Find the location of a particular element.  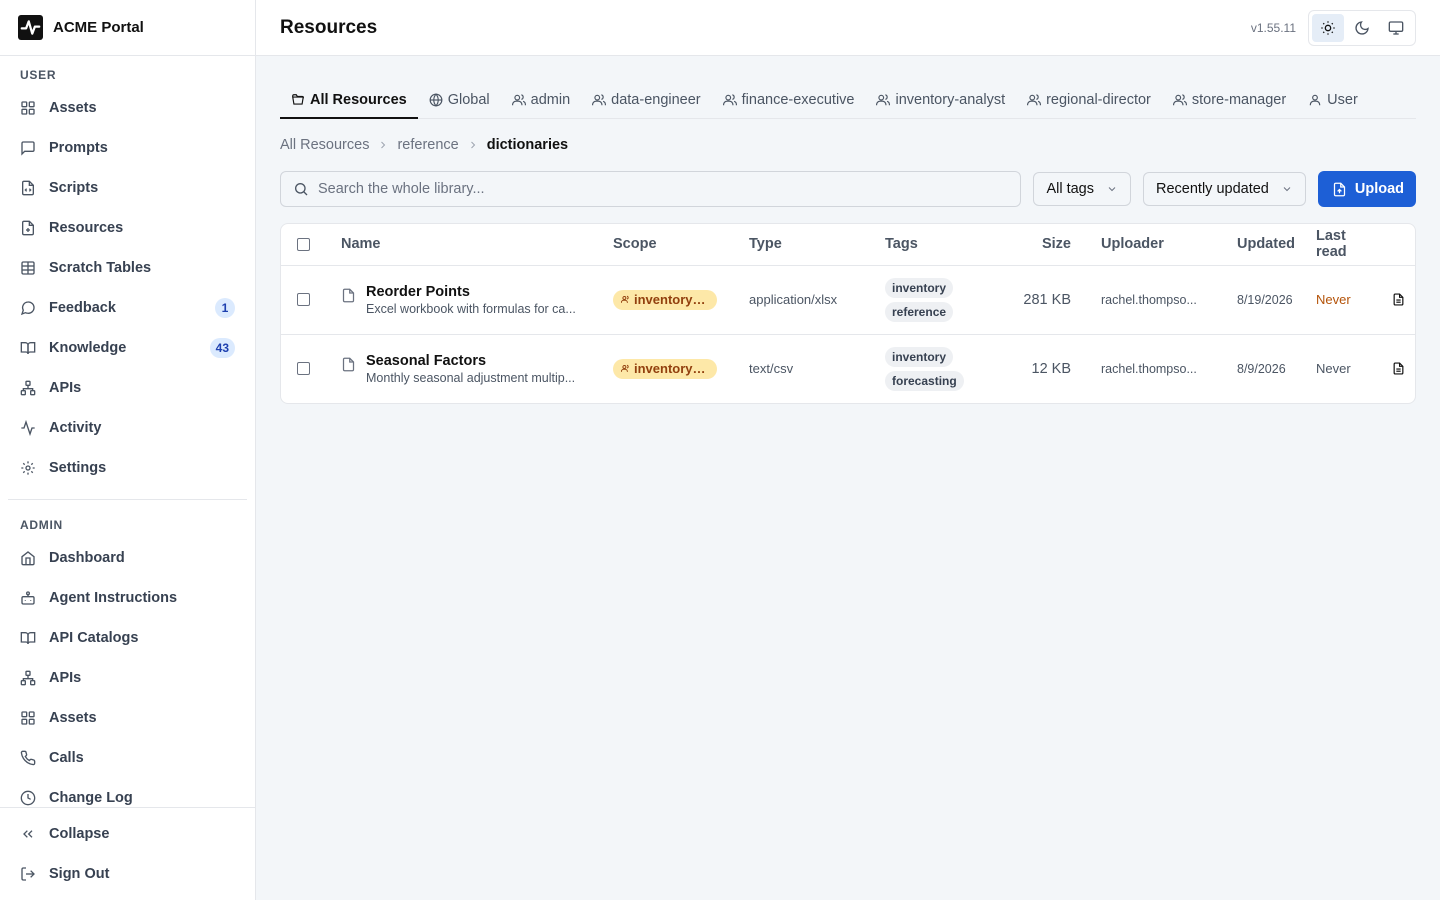

user-icon is located at coordinates (1315, 100).